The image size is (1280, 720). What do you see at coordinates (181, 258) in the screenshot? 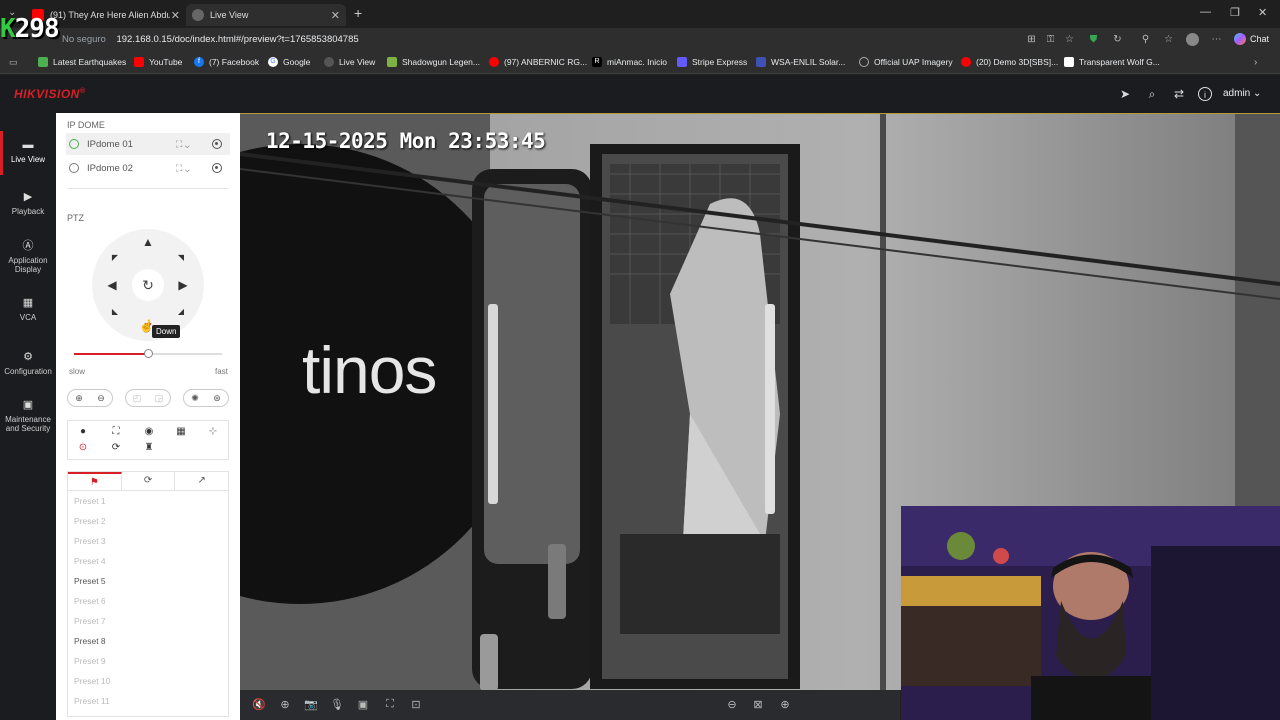
I see `ptz-up-right-button: ◥` at bounding box center [181, 258].